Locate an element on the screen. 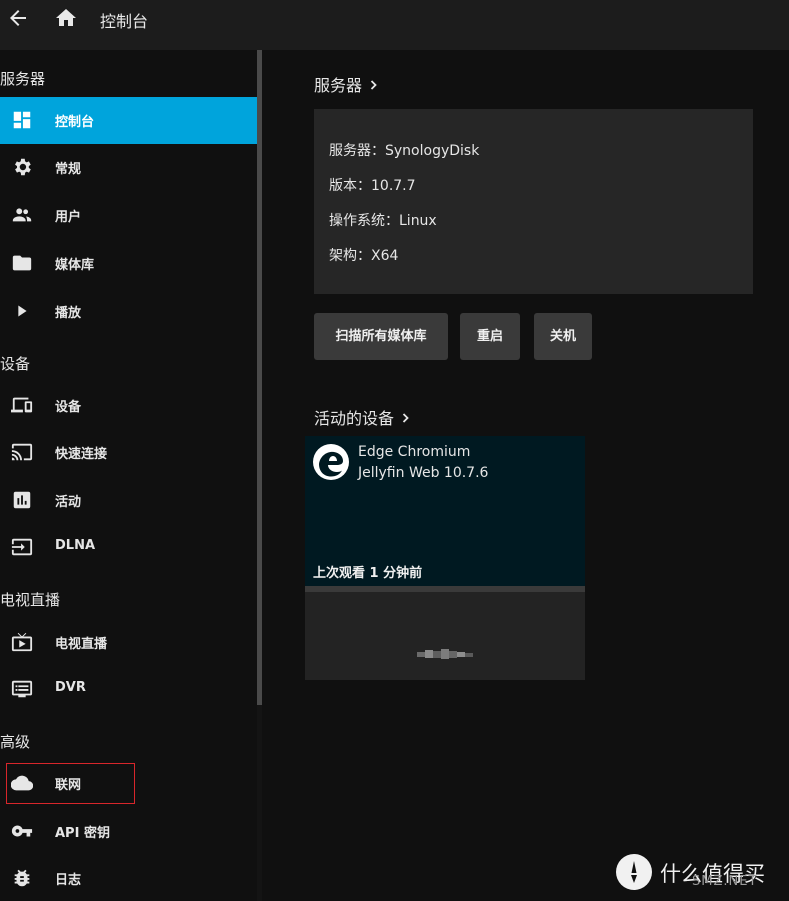  device-client-name: Edge Chromium is located at coordinates (414, 452).